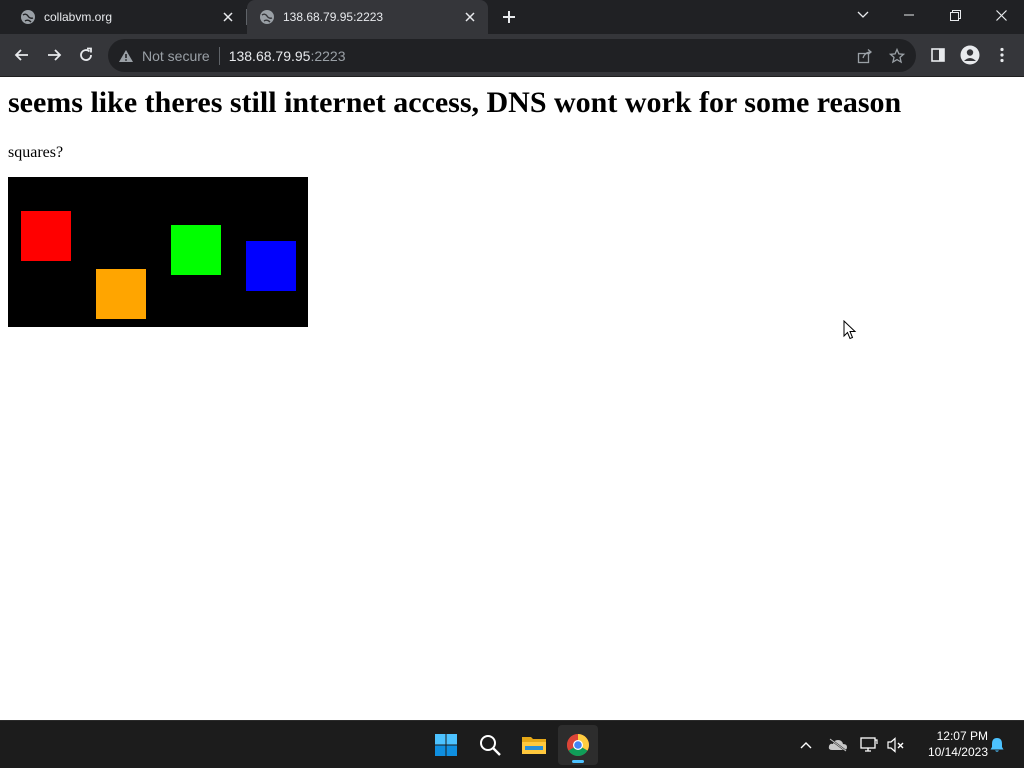 The image size is (1024, 768). What do you see at coordinates (36, 152) in the screenshot?
I see `page-paragraph: squares?` at bounding box center [36, 152].